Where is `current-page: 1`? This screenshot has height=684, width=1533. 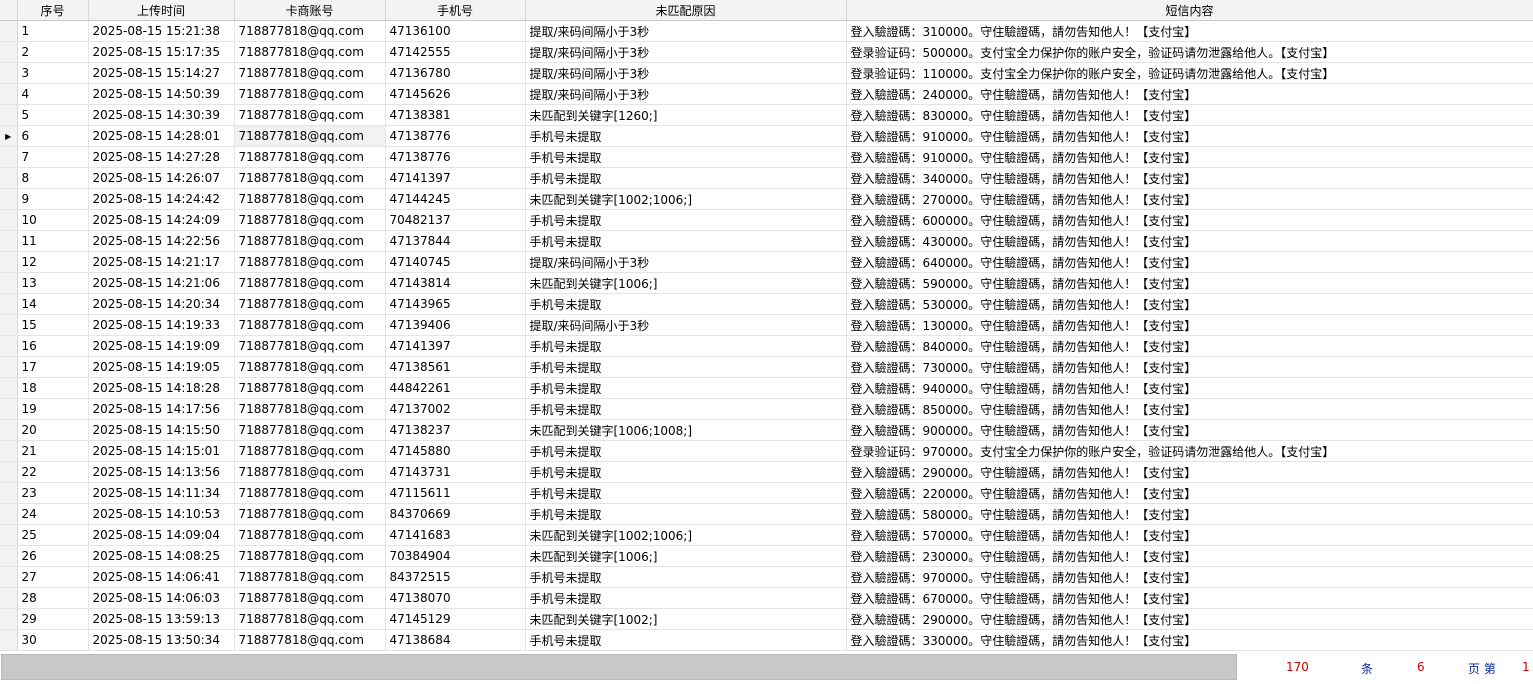 current-page: 1 is located at coordinates (1526, 667).